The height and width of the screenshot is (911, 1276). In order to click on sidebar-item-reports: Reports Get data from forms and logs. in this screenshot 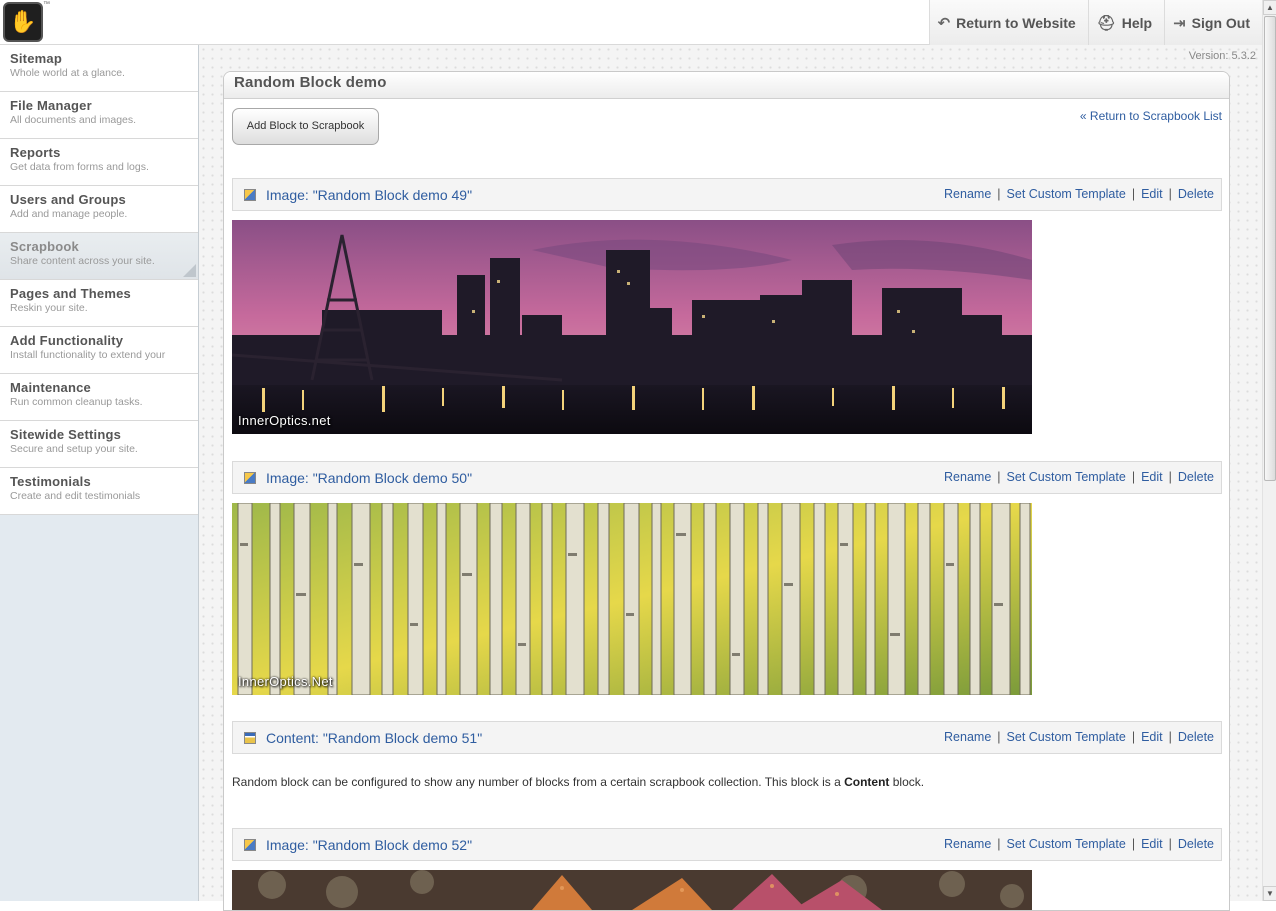, I will do `click(99, 162)`.